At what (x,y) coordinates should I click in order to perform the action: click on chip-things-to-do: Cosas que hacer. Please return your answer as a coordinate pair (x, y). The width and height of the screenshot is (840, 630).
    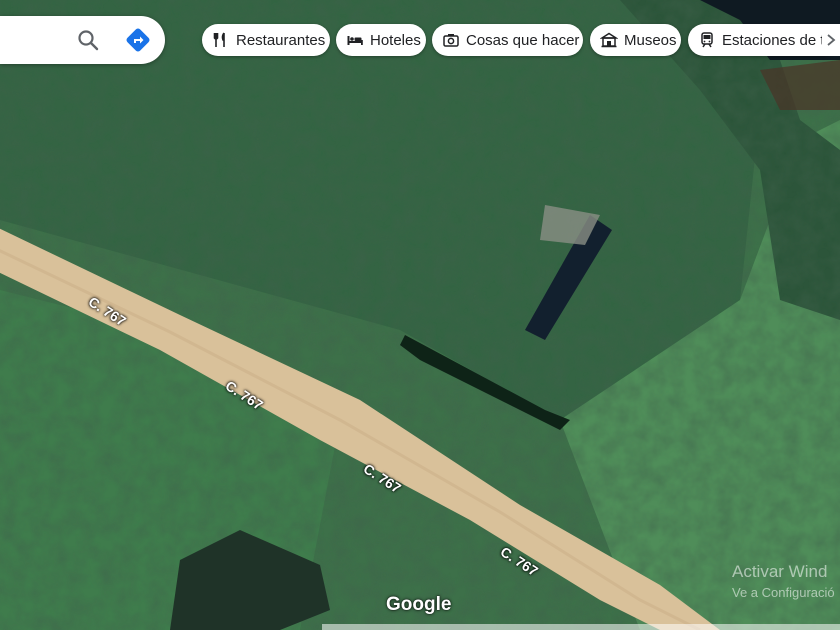
    Looking at the image, I should click on (507, 40).